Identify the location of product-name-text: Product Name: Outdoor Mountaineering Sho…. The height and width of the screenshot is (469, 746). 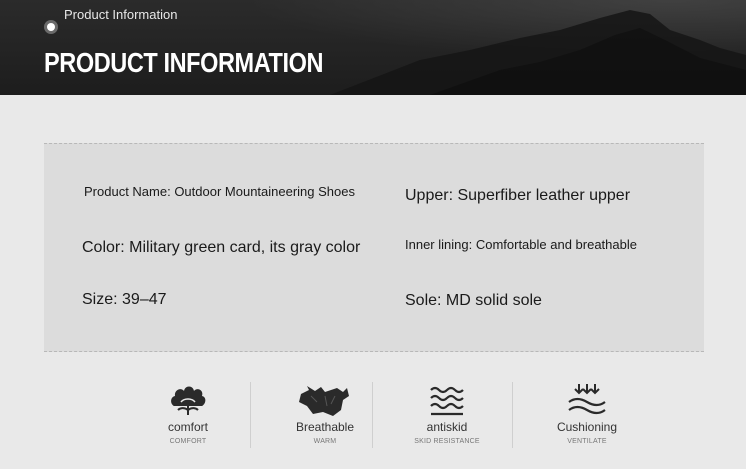
(219, 191).